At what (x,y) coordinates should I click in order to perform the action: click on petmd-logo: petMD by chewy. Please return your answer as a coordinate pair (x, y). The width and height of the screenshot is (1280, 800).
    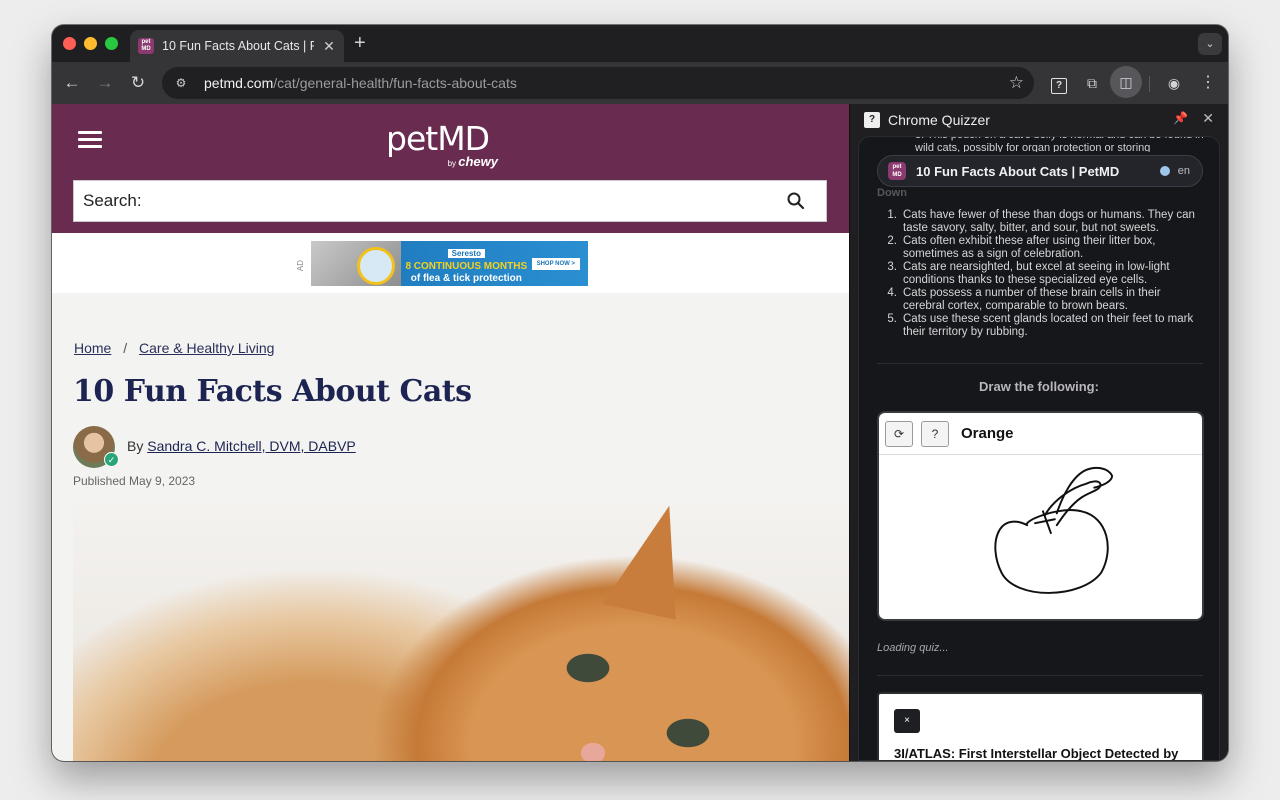
    Looking at the image, I should click on (446, 144).